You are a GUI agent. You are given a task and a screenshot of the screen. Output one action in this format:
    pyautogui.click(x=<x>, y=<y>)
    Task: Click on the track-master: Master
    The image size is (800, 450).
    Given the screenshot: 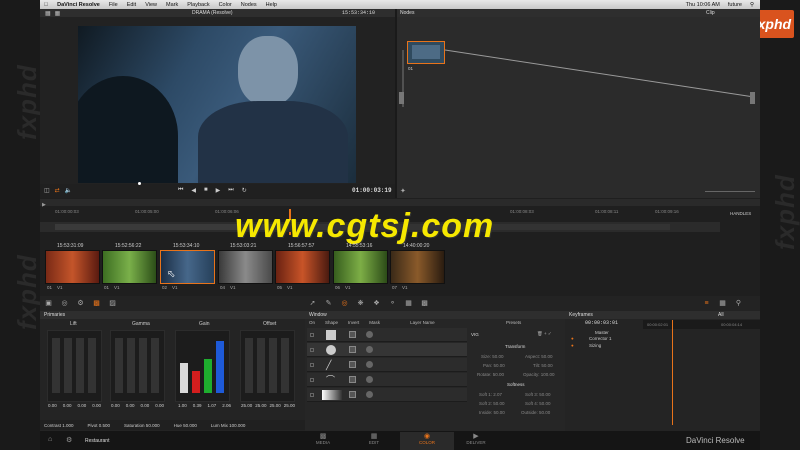 What is the action you would take?
    pyautogui.click(x=602, y=332)
    